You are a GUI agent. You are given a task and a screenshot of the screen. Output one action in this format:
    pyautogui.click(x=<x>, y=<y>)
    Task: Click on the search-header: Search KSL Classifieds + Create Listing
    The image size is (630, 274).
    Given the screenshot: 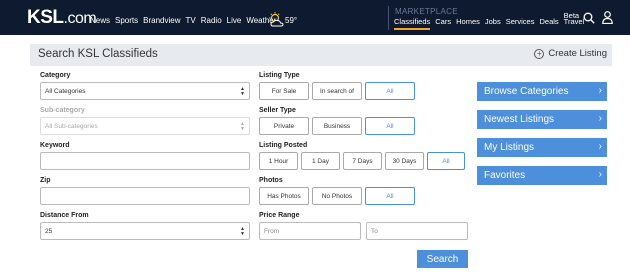 What is the action you would take?
    pyautogui.click(x=321, y=55)
    